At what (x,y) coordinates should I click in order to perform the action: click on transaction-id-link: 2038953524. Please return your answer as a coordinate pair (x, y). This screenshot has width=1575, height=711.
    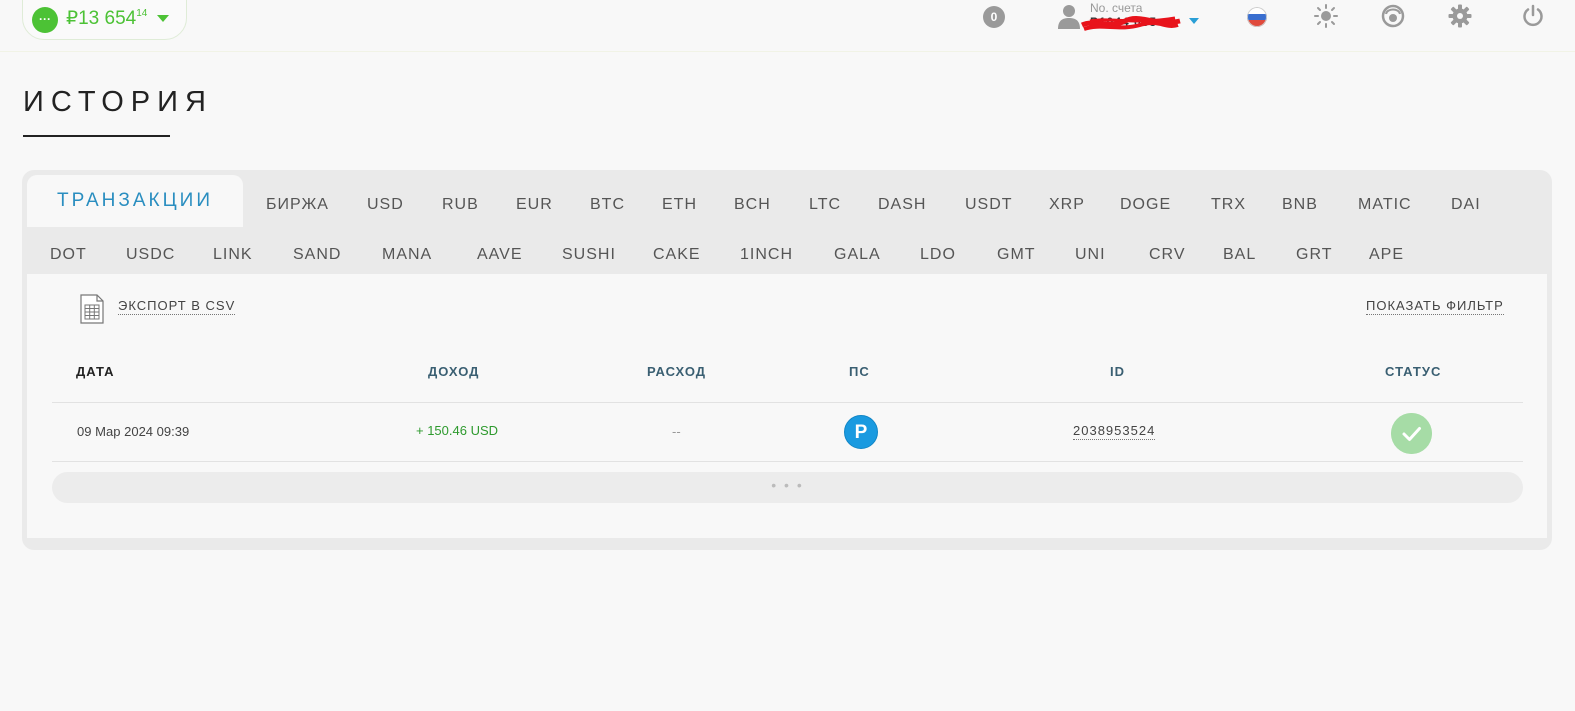
    Looking at the image, I should click on (1114, 431).